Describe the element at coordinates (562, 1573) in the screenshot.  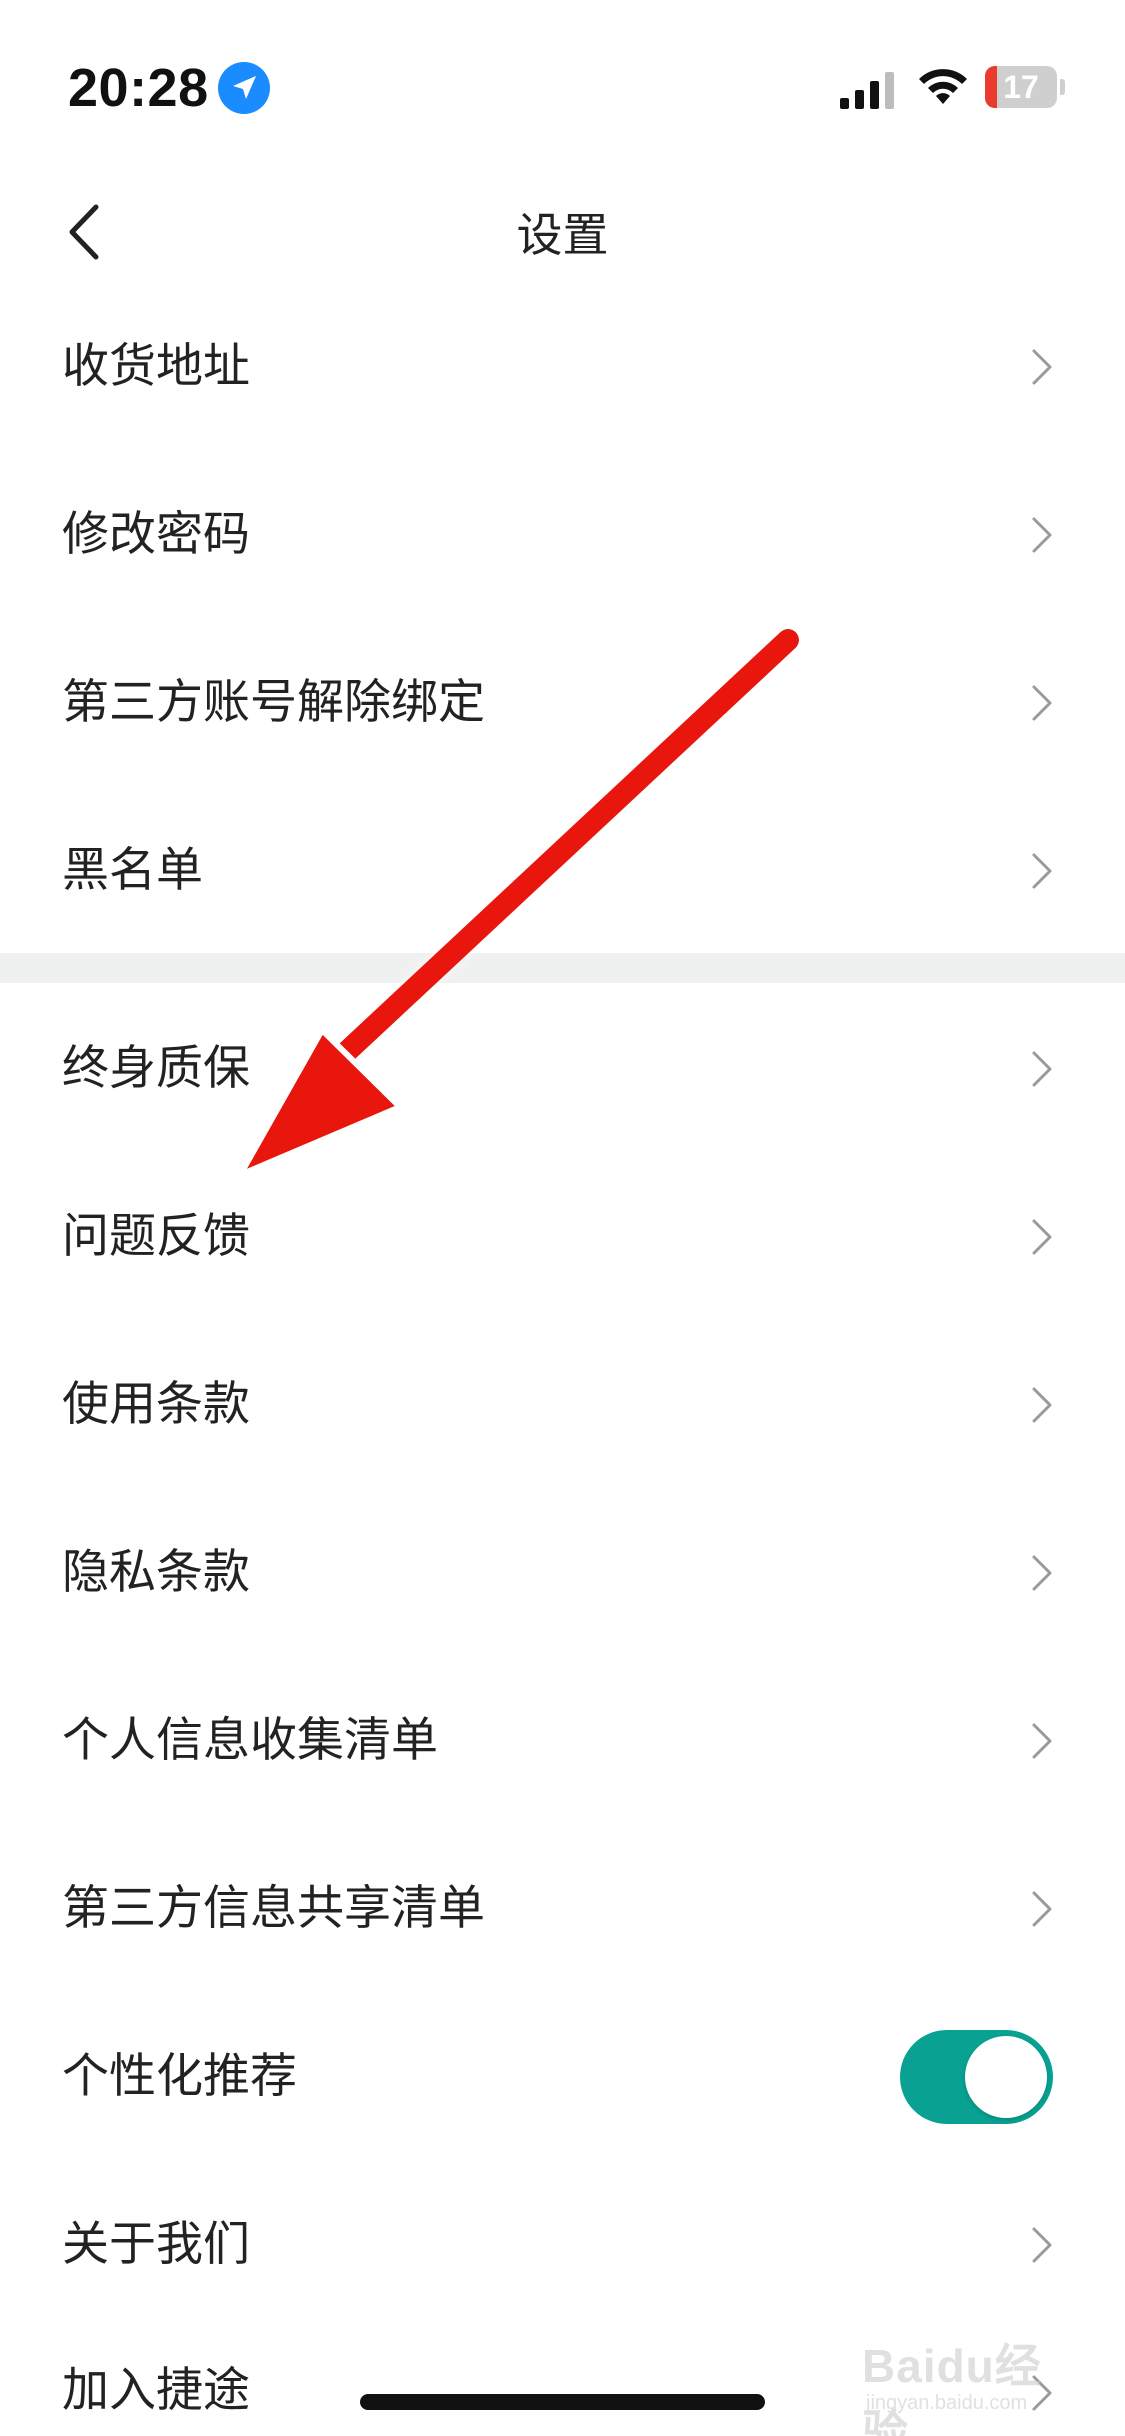
I see `settings-item-privacy-terms: 隐私条款` at that location.